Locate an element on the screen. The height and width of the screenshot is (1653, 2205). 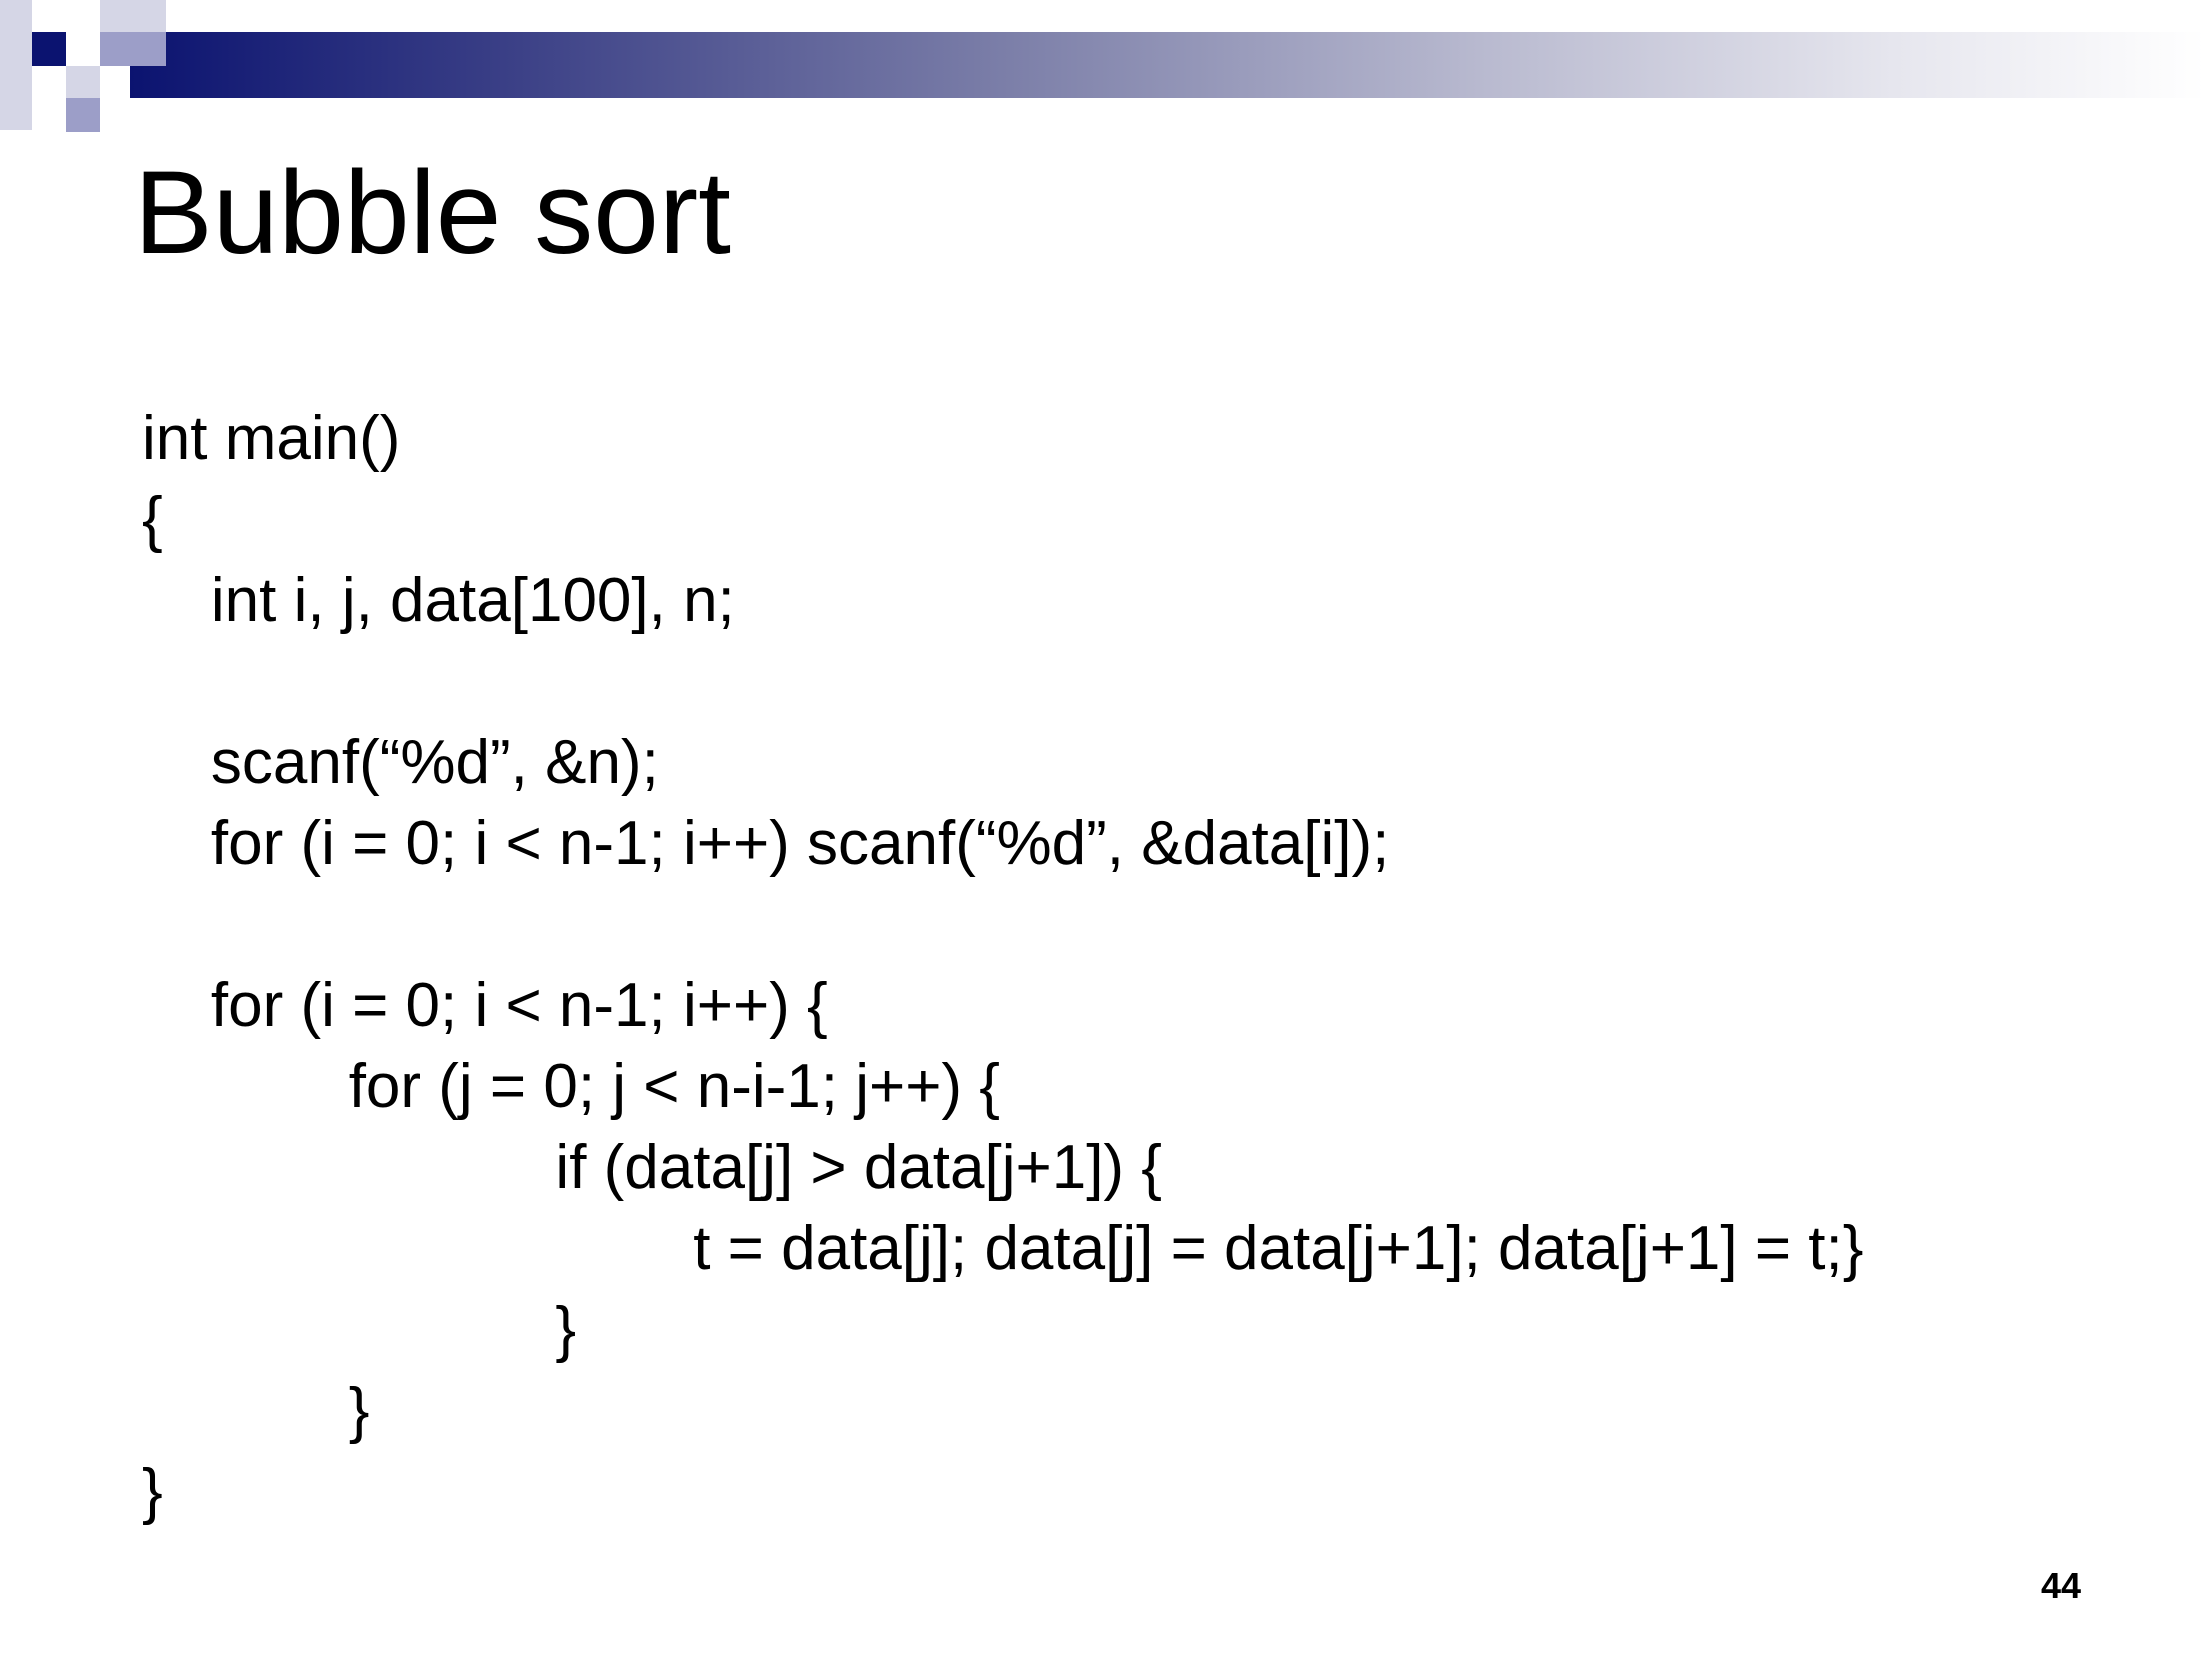
code-line: { is located at coordinates (152, 519).